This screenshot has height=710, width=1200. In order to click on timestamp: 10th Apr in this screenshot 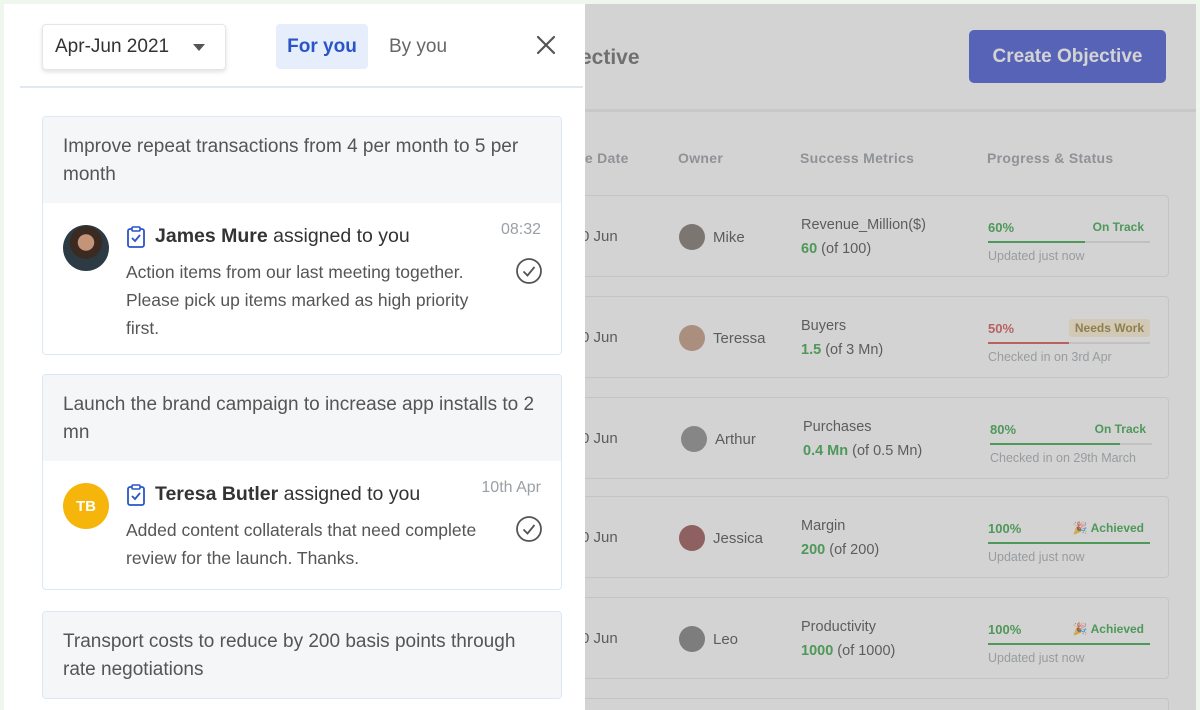, I will do `click(511, 487)`.